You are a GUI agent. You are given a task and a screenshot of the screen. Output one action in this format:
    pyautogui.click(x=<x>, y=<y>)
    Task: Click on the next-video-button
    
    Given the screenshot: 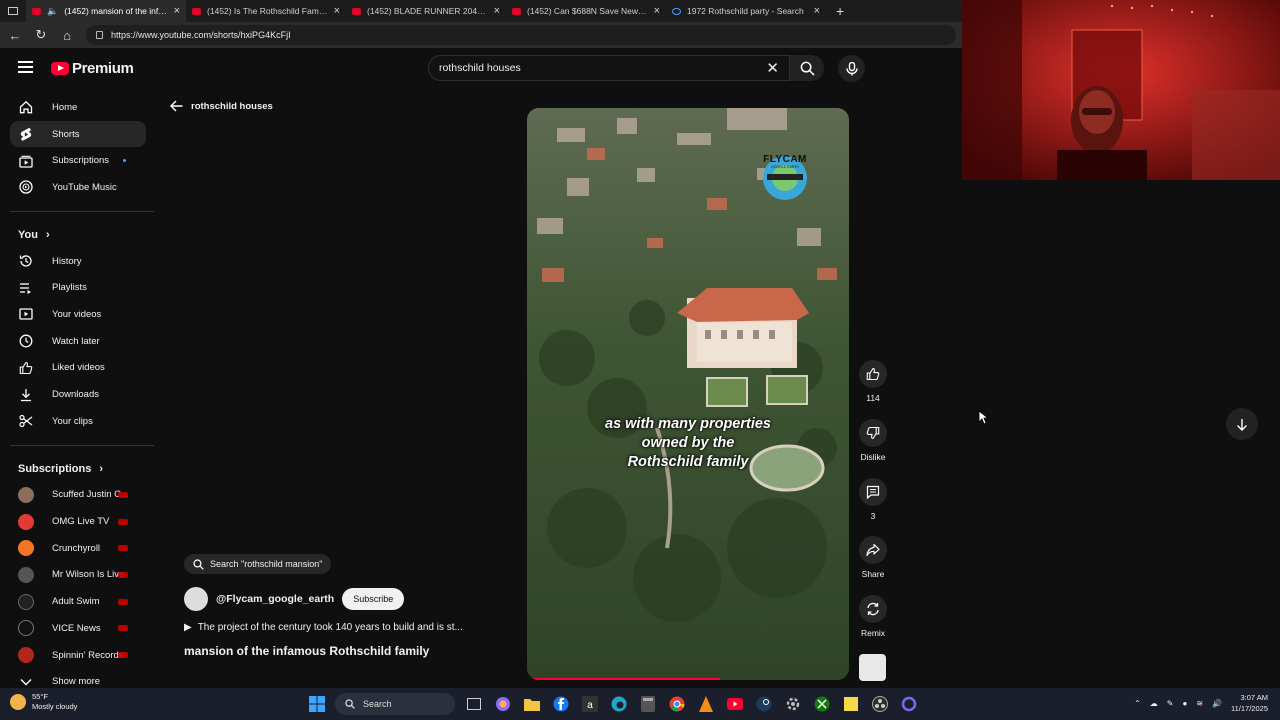 What is the action you would take?
    pyautogui.click(x=1242, y=424)
    